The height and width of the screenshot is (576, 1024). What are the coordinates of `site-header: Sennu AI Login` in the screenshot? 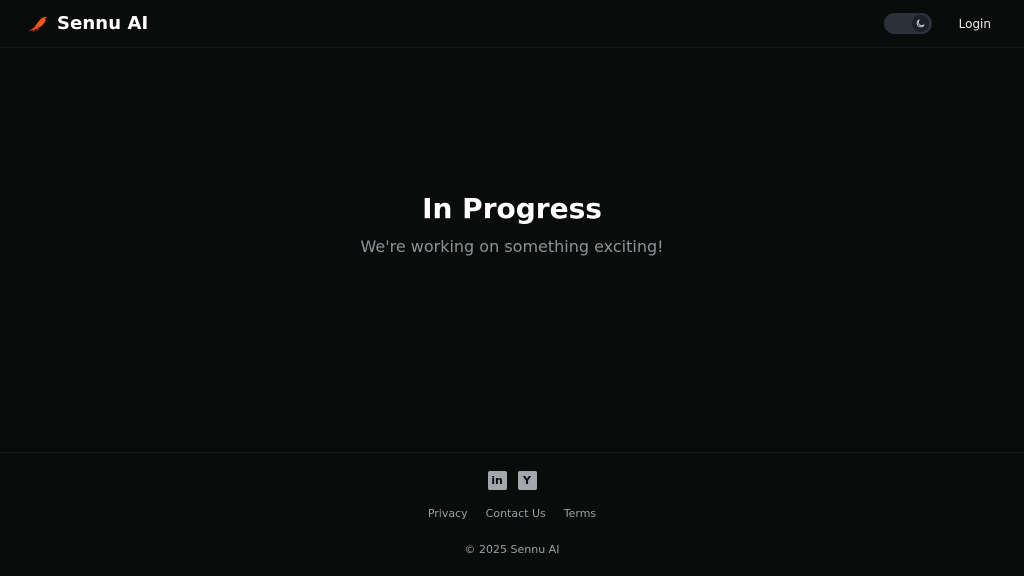 It's located at (512, 24).